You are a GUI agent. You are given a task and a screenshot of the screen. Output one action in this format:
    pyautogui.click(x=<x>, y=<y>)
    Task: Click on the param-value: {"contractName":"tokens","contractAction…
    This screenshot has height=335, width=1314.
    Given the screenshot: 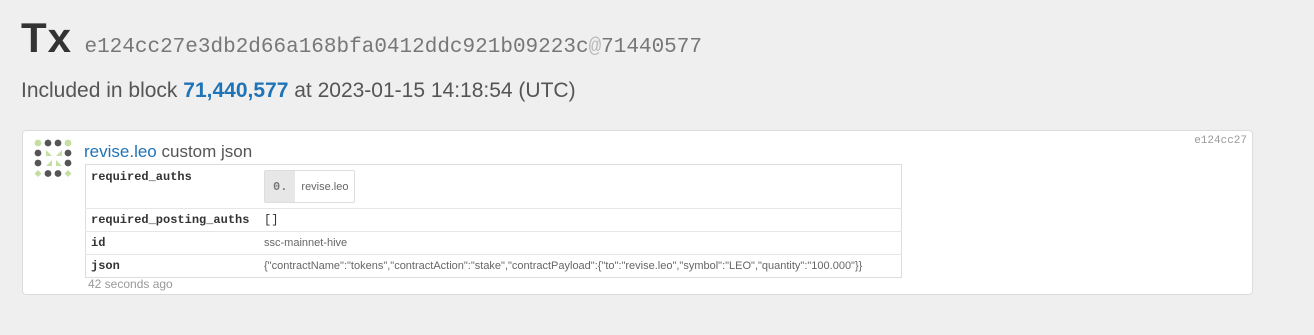 What is the action you would take?
    pyautogui.click(x=580, y=266)
    